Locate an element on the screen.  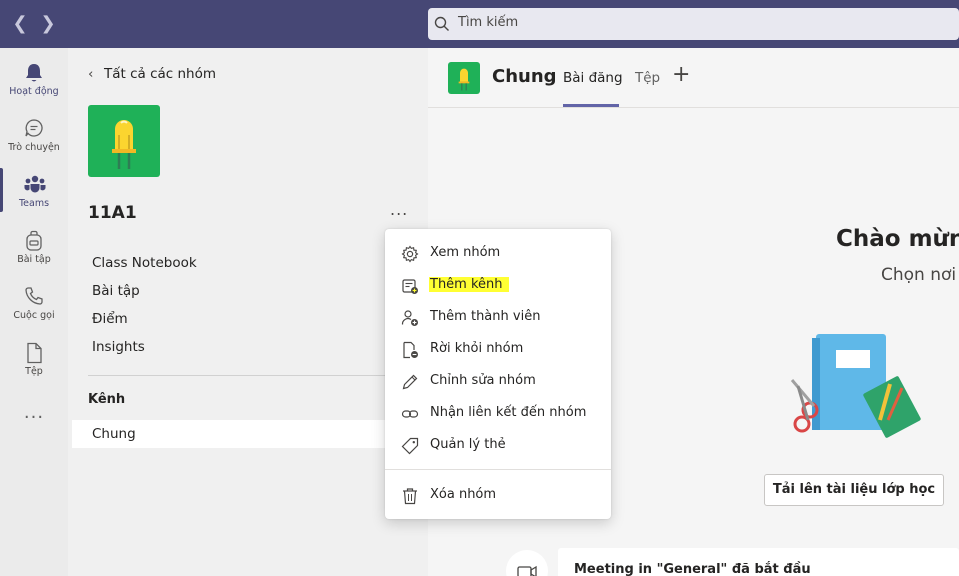
panel-link-insights: Insights is located at coordinates (118, 347).